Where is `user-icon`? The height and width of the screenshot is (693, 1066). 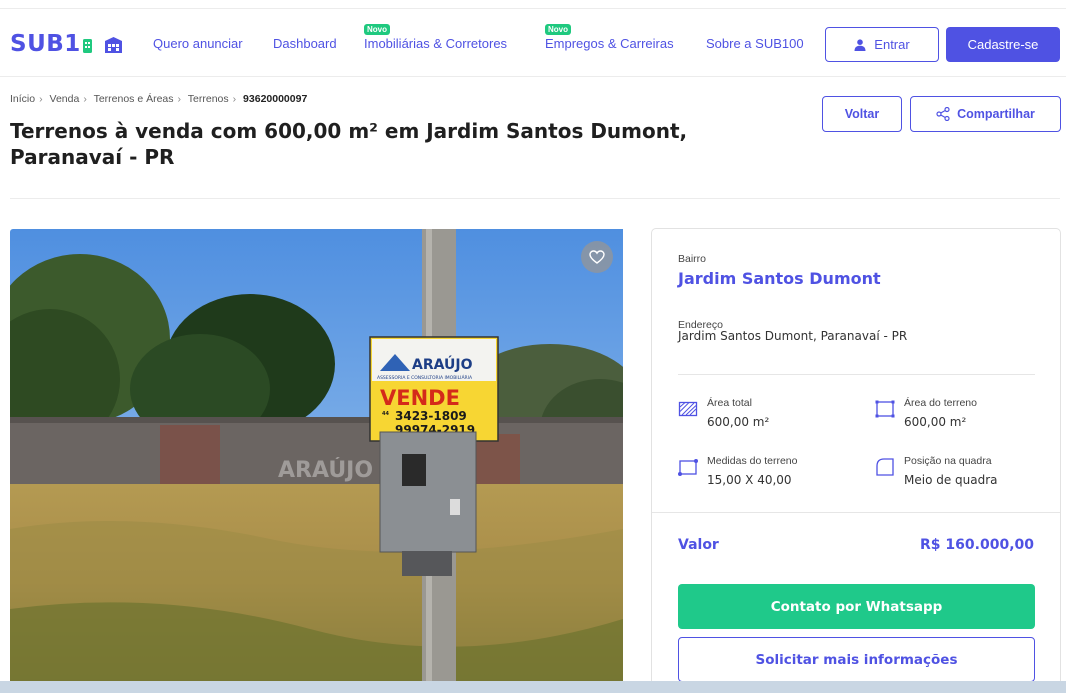
user-icon is located at coordinates (860, 44).